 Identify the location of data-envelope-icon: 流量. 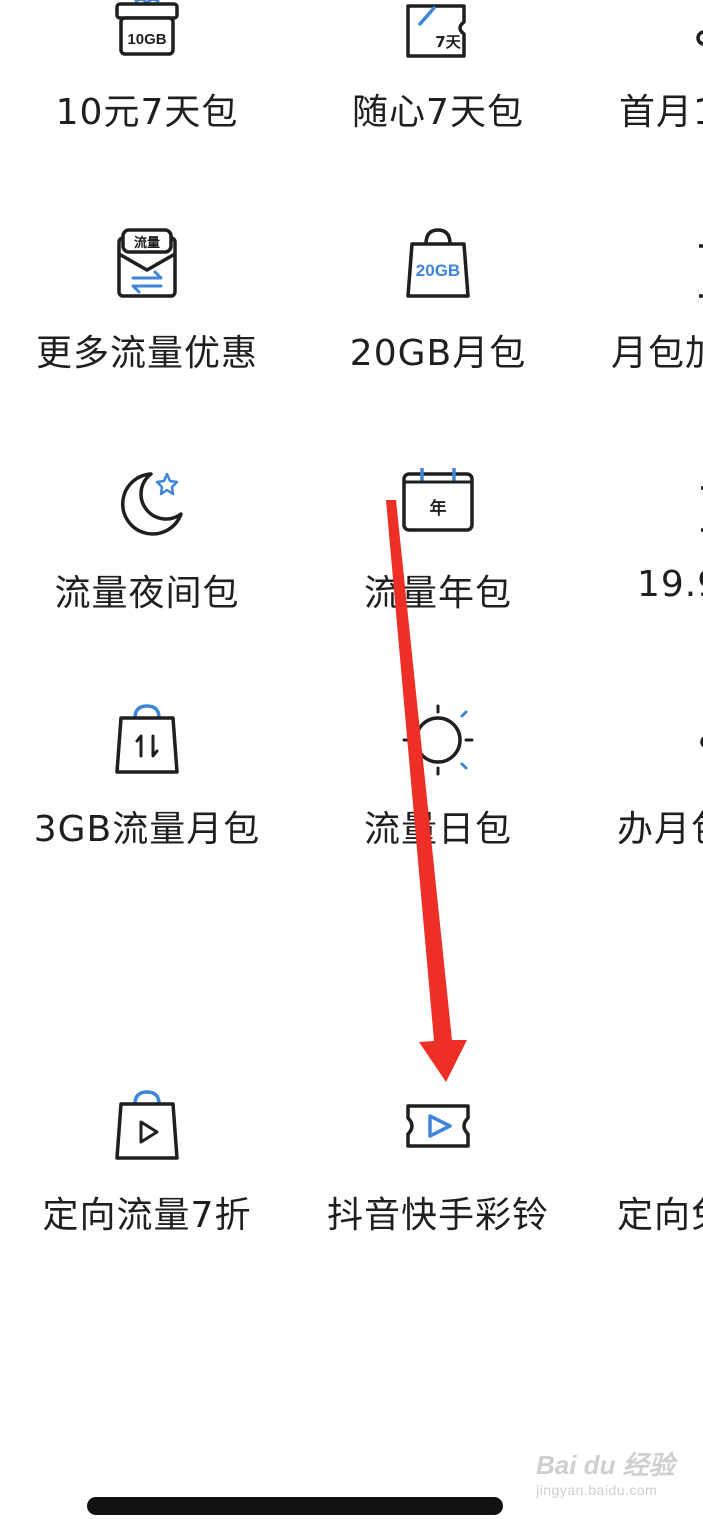
(147, 263).